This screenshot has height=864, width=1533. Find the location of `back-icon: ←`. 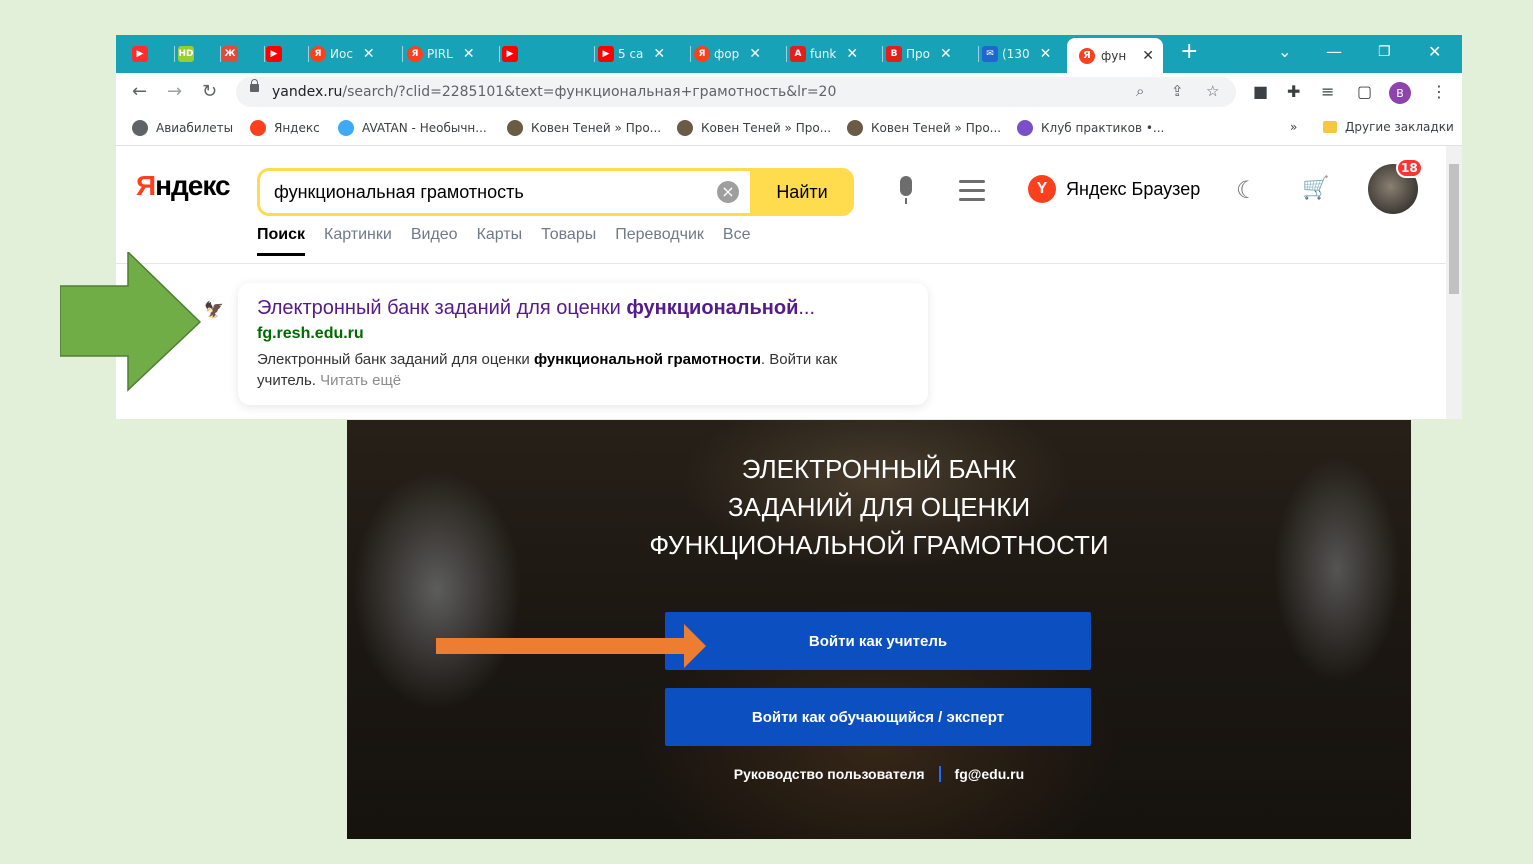

back-icon: ← is located at coordinates (139, 91).